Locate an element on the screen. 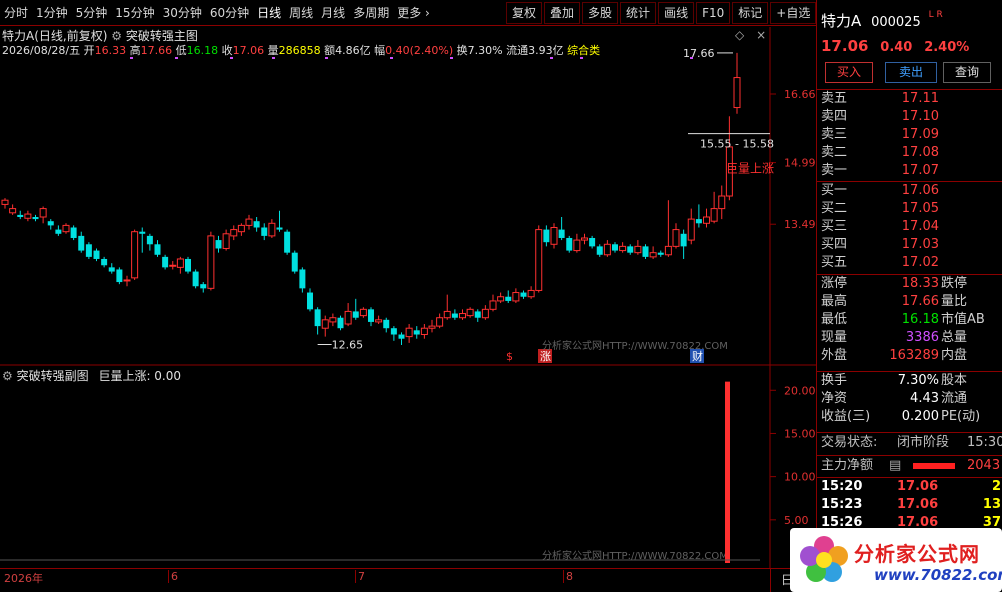  draw-button: 画线 is located at coordinates (676, 12).